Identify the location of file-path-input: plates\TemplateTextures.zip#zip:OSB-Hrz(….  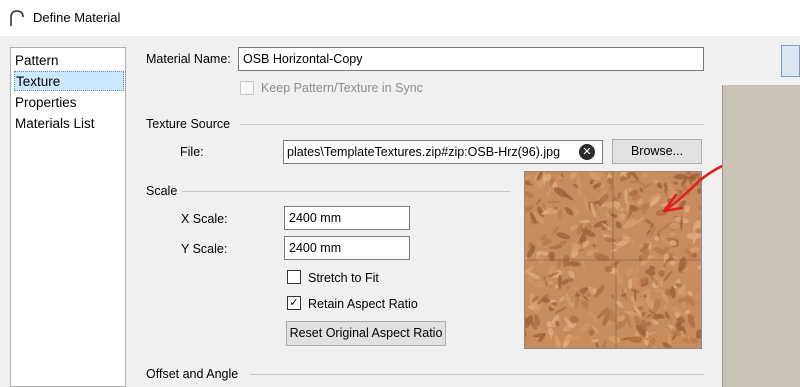
(443, 152).